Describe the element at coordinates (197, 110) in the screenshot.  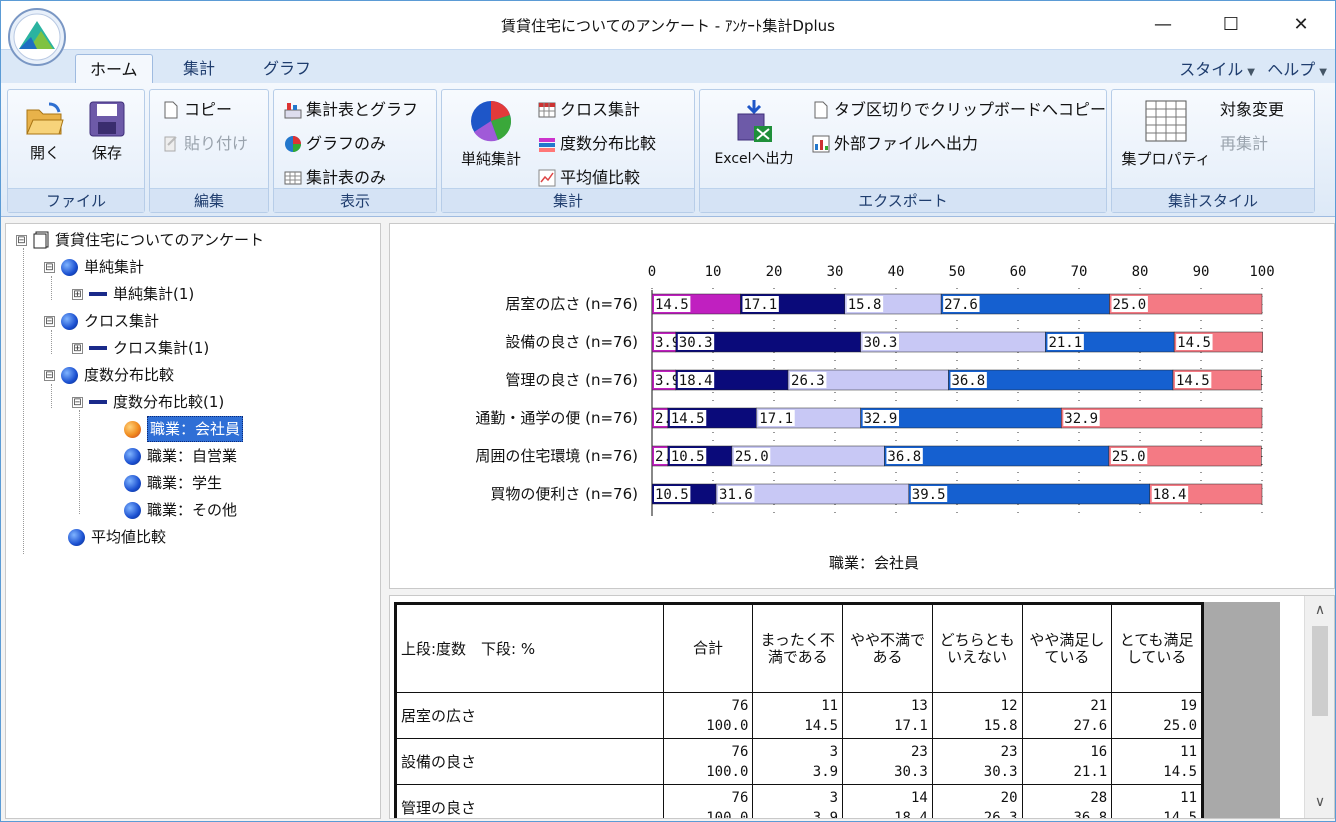
I see `copy-button: コピー` at that location.